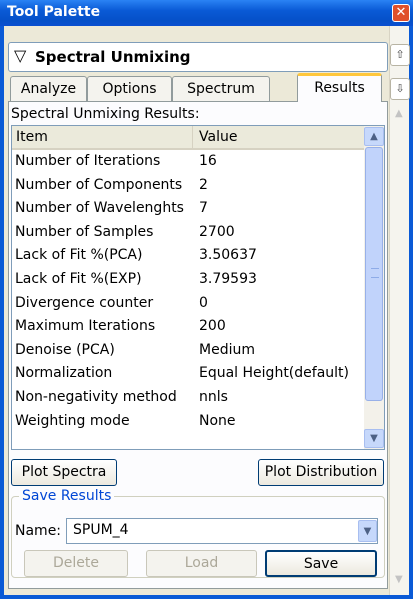 The image size is (413, 599). What do you see at coordinates (101, 530) in the screenshot?
I see `name-value: SPUM_4` at bounding box center [101, 530].